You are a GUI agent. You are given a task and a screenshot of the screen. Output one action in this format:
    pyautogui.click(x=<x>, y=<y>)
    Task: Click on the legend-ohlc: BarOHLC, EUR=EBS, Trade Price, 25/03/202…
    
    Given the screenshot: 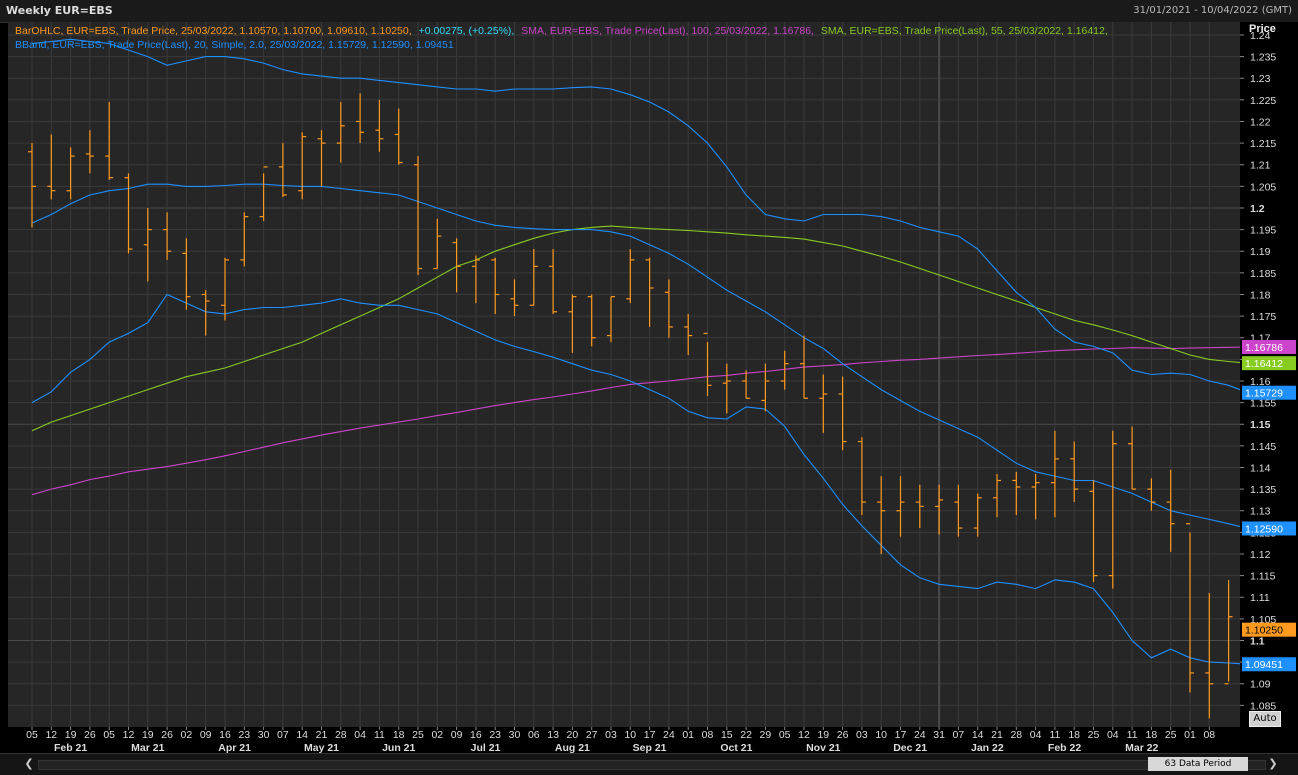 What is the action you would take?
    pyautogui.click(x=213, y=31)
    